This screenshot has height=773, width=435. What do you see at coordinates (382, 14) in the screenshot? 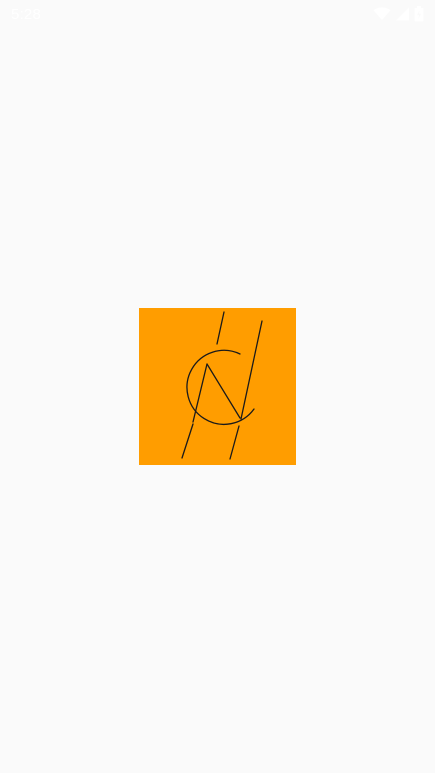
I see `wifi-icon` at bounding box center [382, 14].